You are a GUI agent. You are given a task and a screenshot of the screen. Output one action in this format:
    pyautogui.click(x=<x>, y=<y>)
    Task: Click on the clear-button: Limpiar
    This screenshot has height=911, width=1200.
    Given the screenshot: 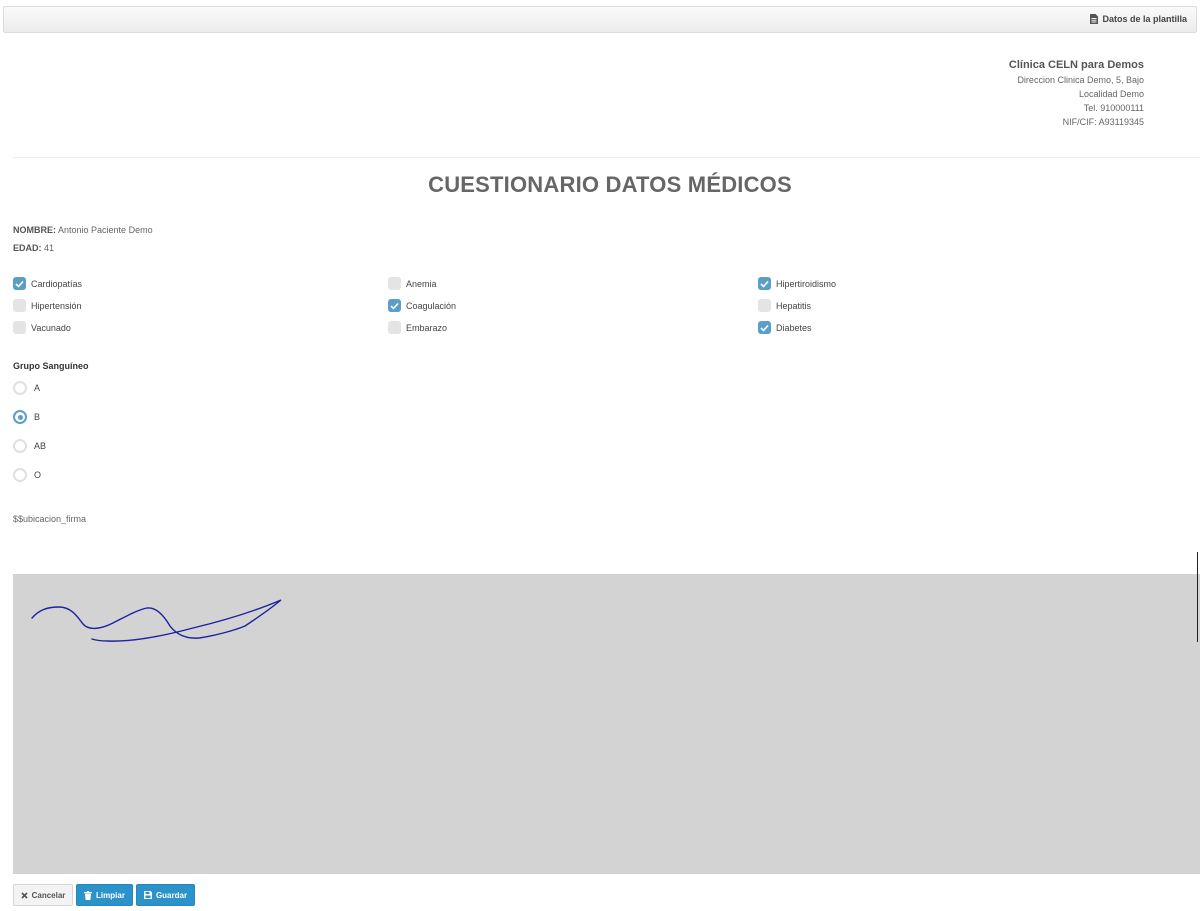 What is the action you would take?
    pyautogui.click(x=104, y=895)
    